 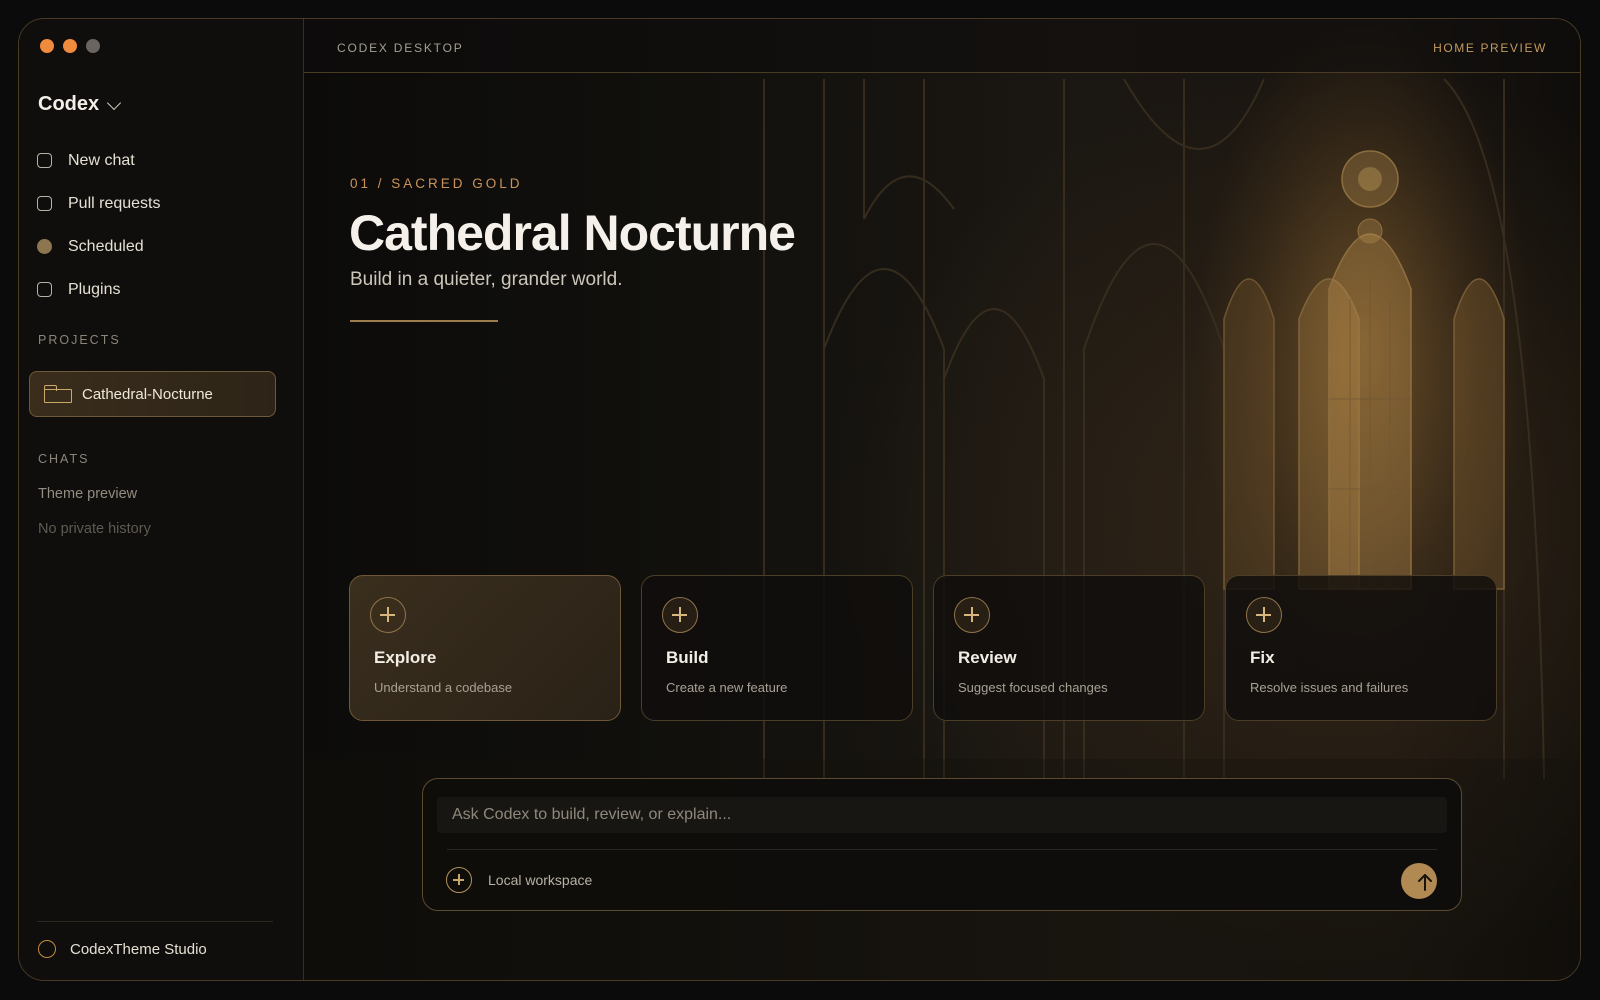 What do you see at coordinates (1361, 648) in the screenshot?
I see `card-fix: Fix Resolve issues and failures` at bounding box center [1361, 648].